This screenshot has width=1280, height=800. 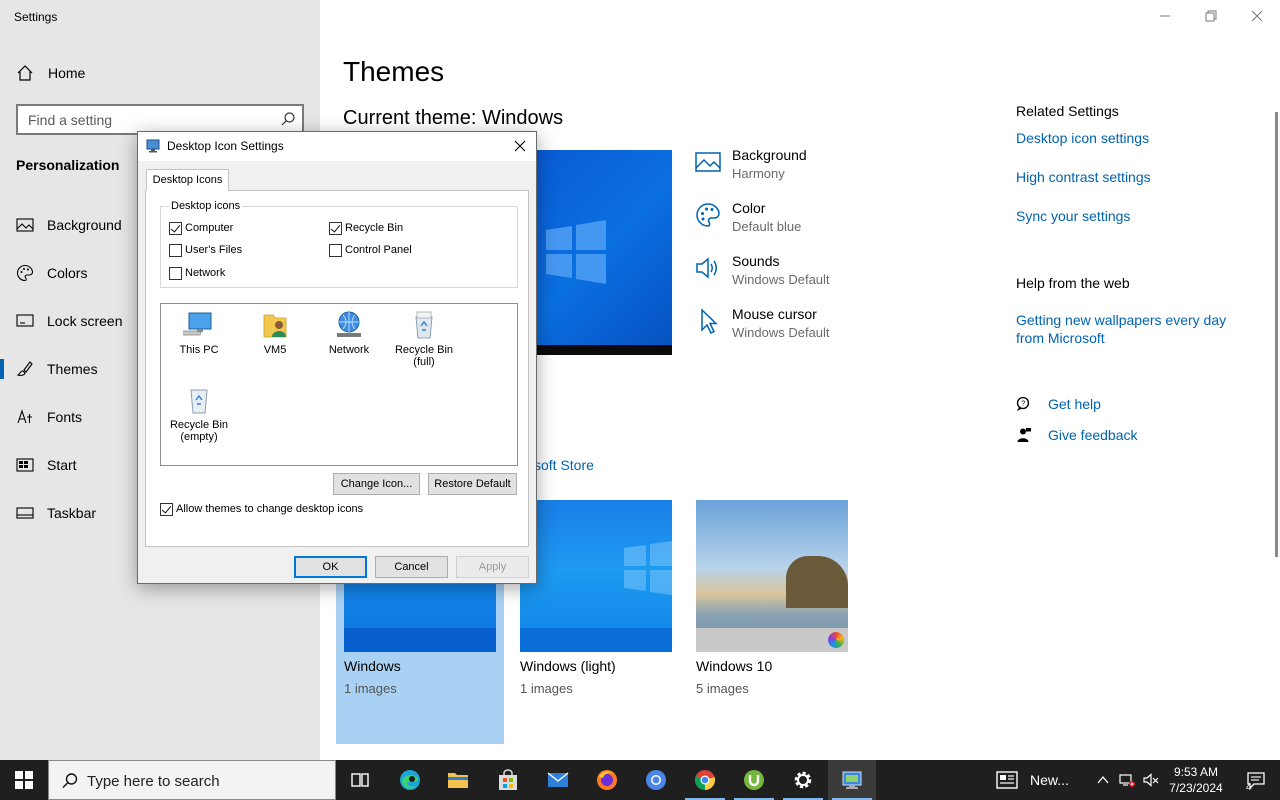 I want to click on restore-button, so click(x=1211, y=16).